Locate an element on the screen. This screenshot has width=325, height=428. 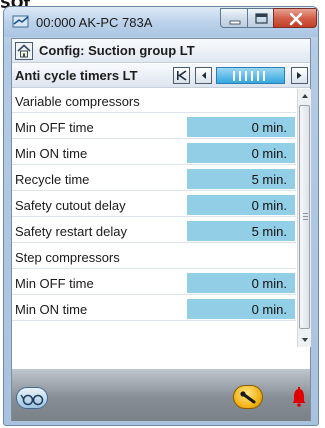
footer-bar is located at coordinates (161, 395).